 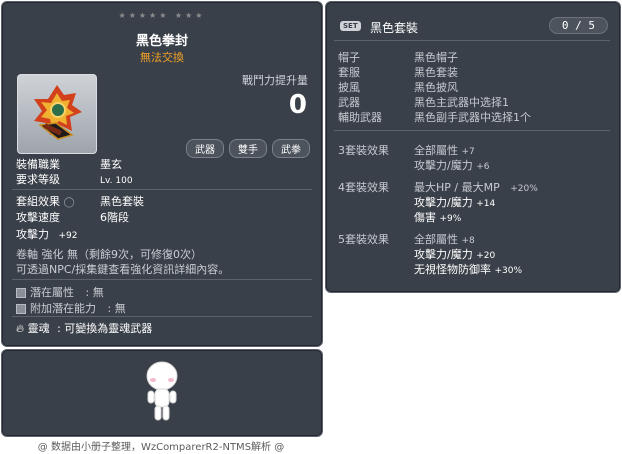 What do you see at coordinates (394, 28) in the screenshot?
I see `set-name: 黑色套裝` at bounding box center [394, 28].